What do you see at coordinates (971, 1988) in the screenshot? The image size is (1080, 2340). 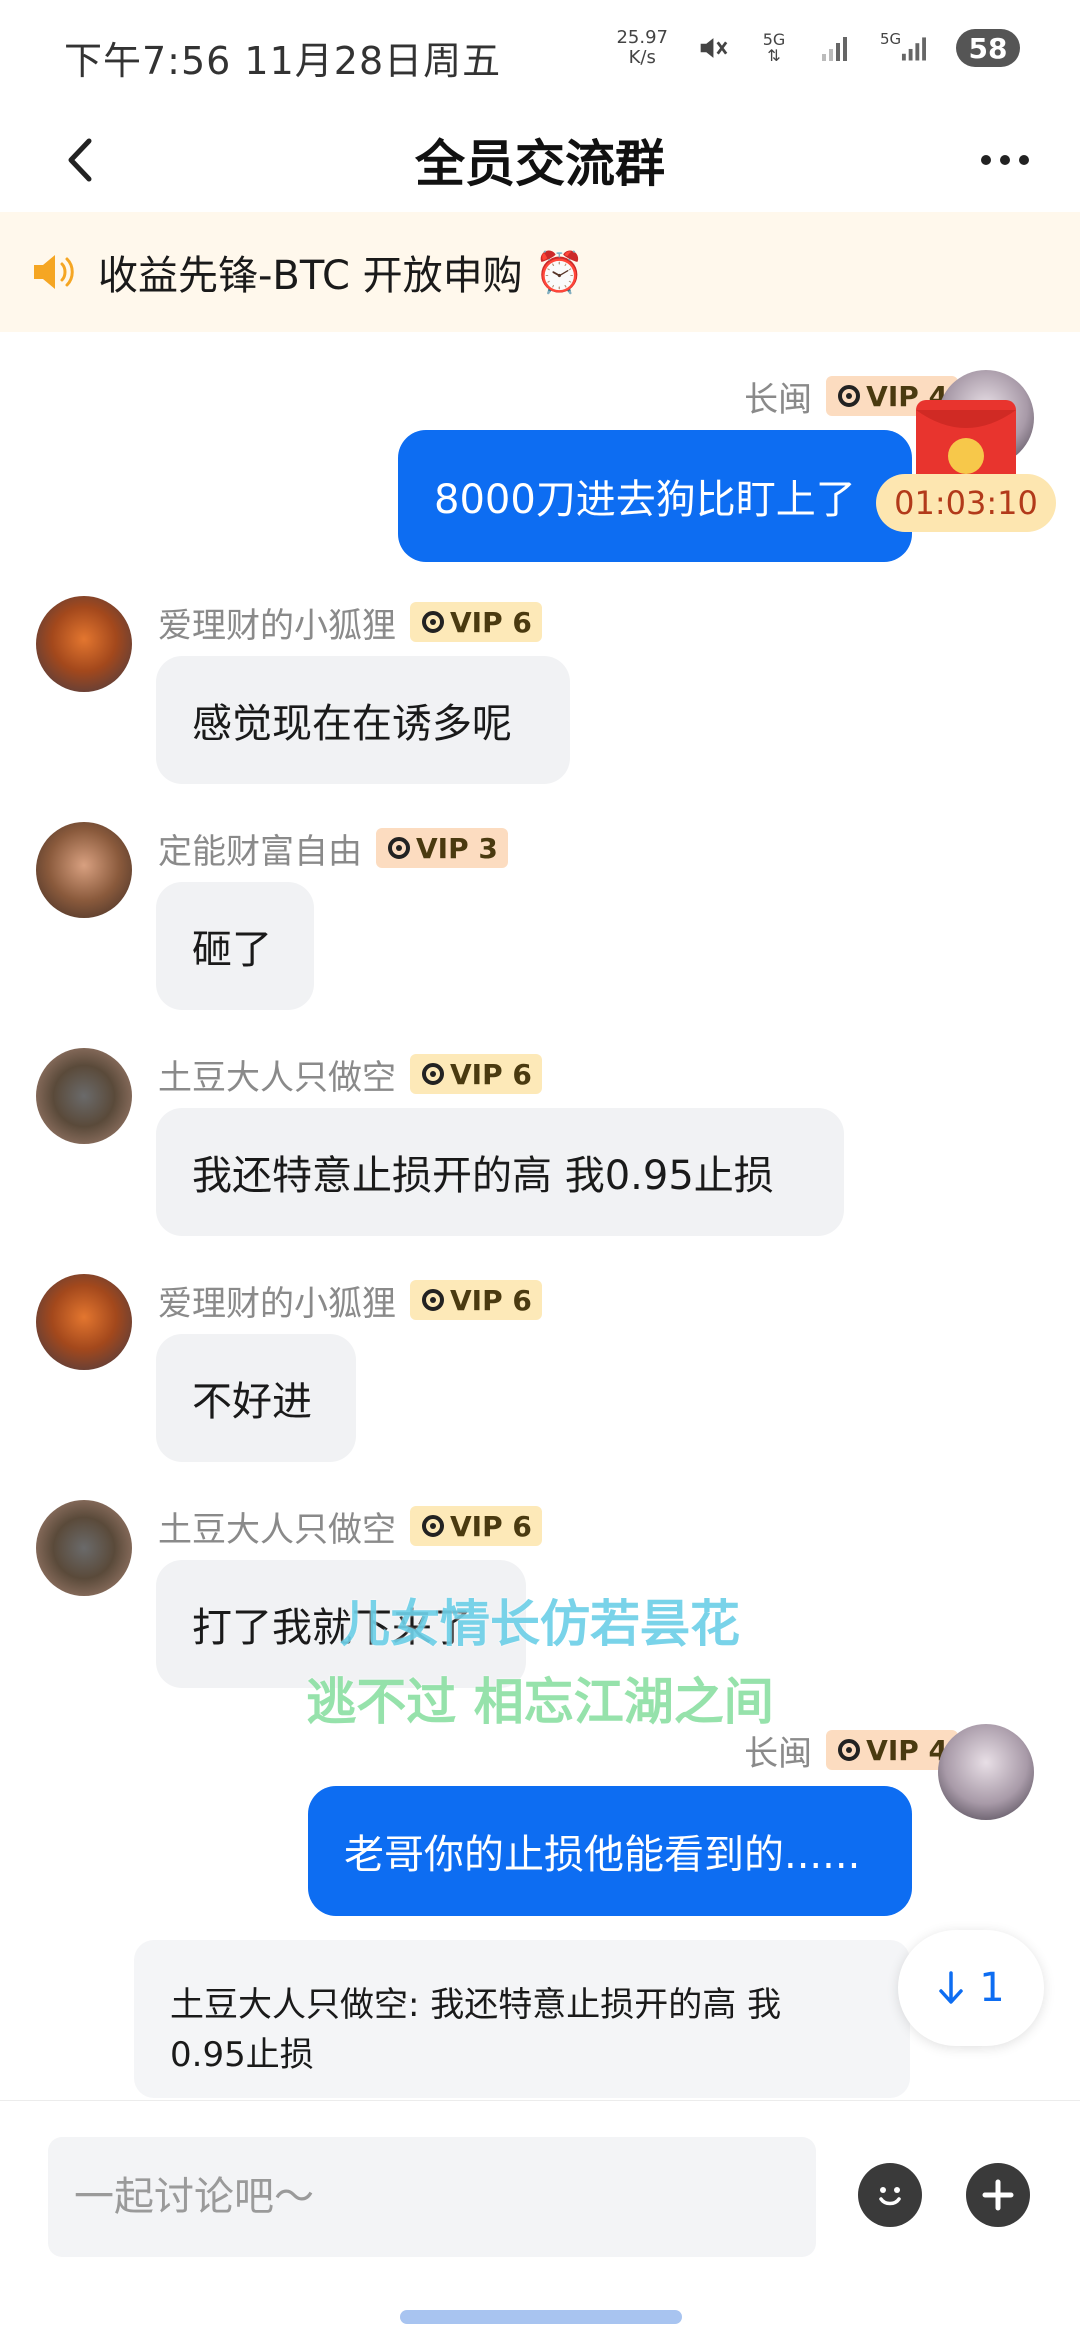 I see `scroll-to-new-button: 1` at bounding box center [971, 1988].